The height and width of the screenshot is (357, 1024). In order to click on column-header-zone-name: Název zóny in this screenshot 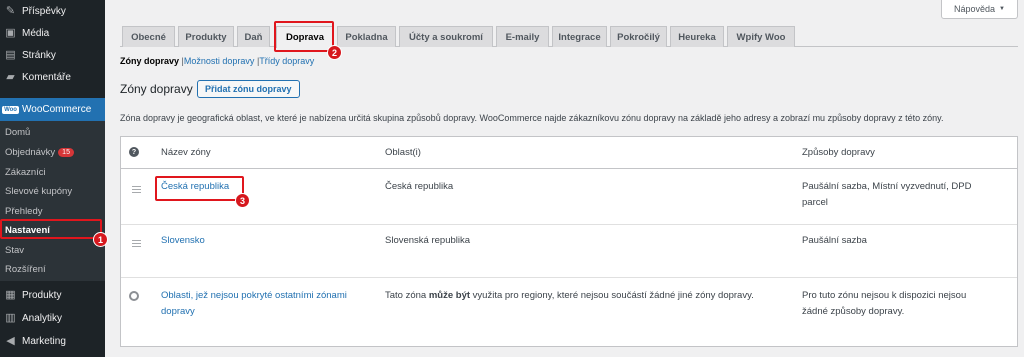, I will do `click(186, 152)`.